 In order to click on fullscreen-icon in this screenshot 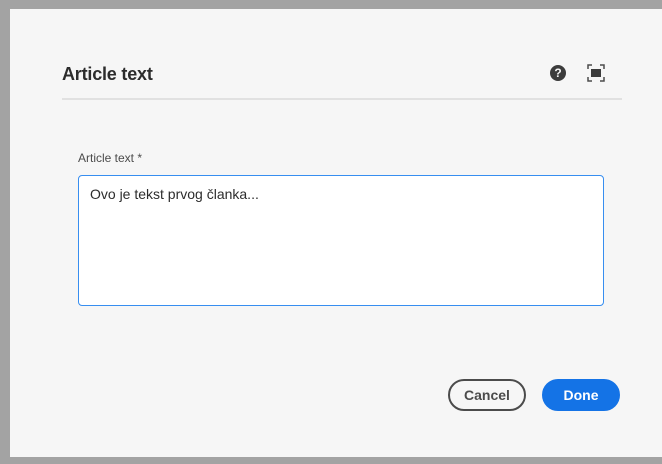, I will do `click(596, 73)`.